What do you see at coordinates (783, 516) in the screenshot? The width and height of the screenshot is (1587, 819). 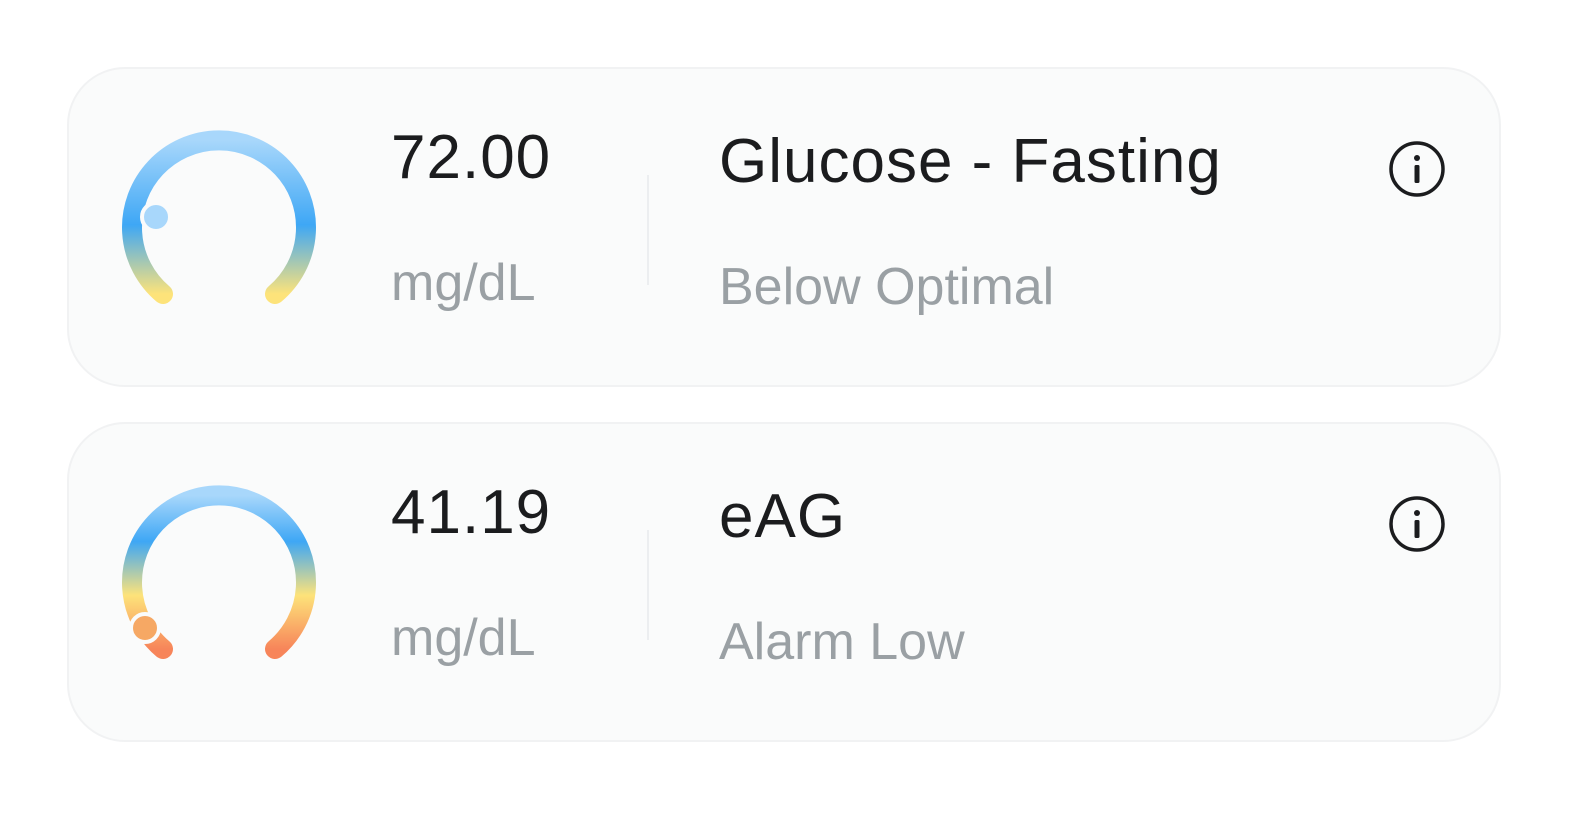 I see `metric-name: eAG` at bounding box center [783, 516].